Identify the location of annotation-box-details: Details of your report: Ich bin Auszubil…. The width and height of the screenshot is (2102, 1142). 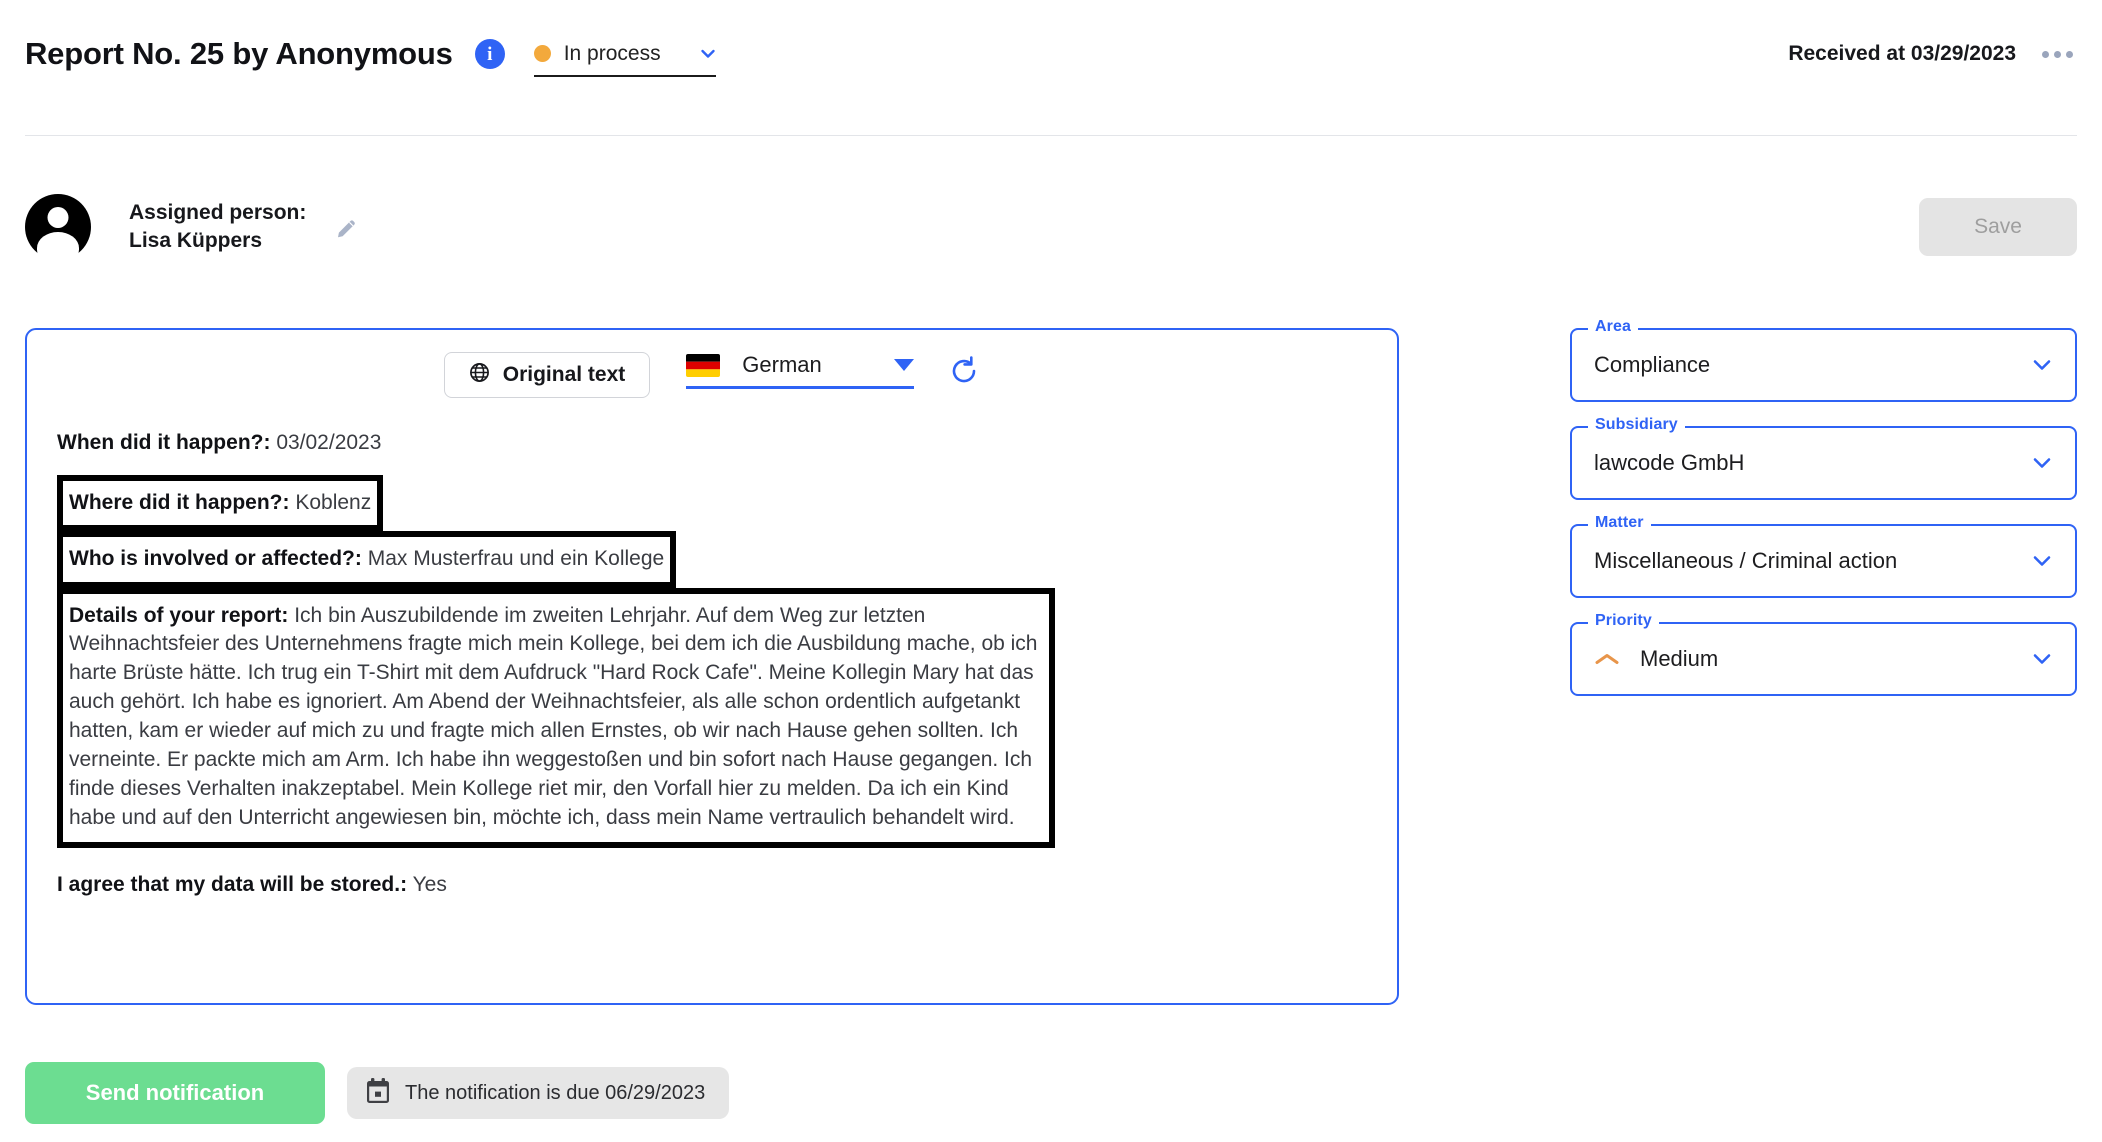
(556, 718).